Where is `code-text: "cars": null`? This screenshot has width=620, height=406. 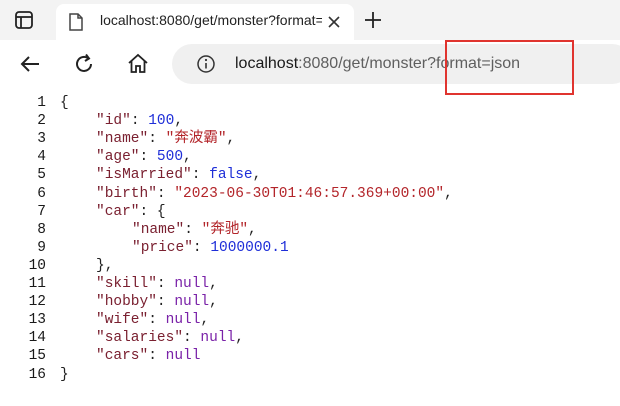 code-text: "cars": null is located at coordinates (148, 356).